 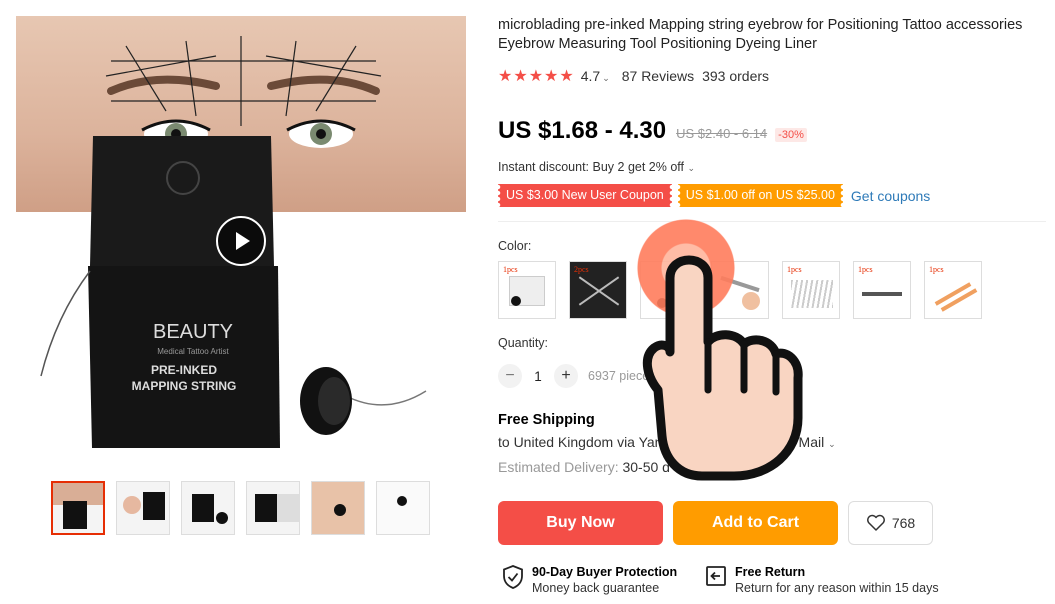 I want to click on color-option-6: 1pcs, so click(x=882, y=290).